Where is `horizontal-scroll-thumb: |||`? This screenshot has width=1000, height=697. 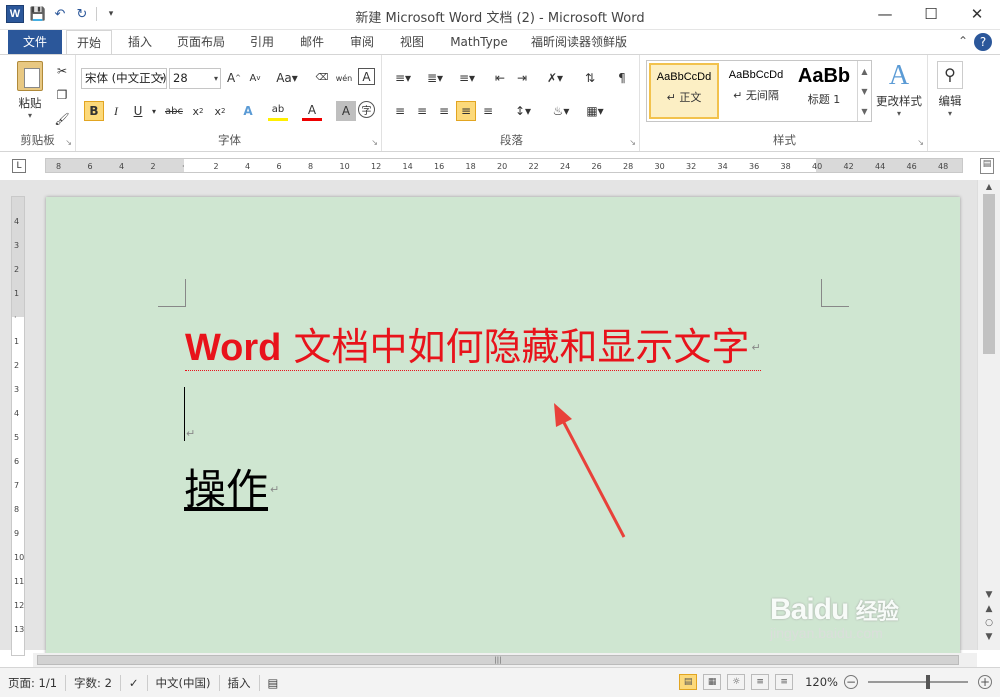 horizontal-scroll-thumb: ||| is located at coordinates (498, 660).